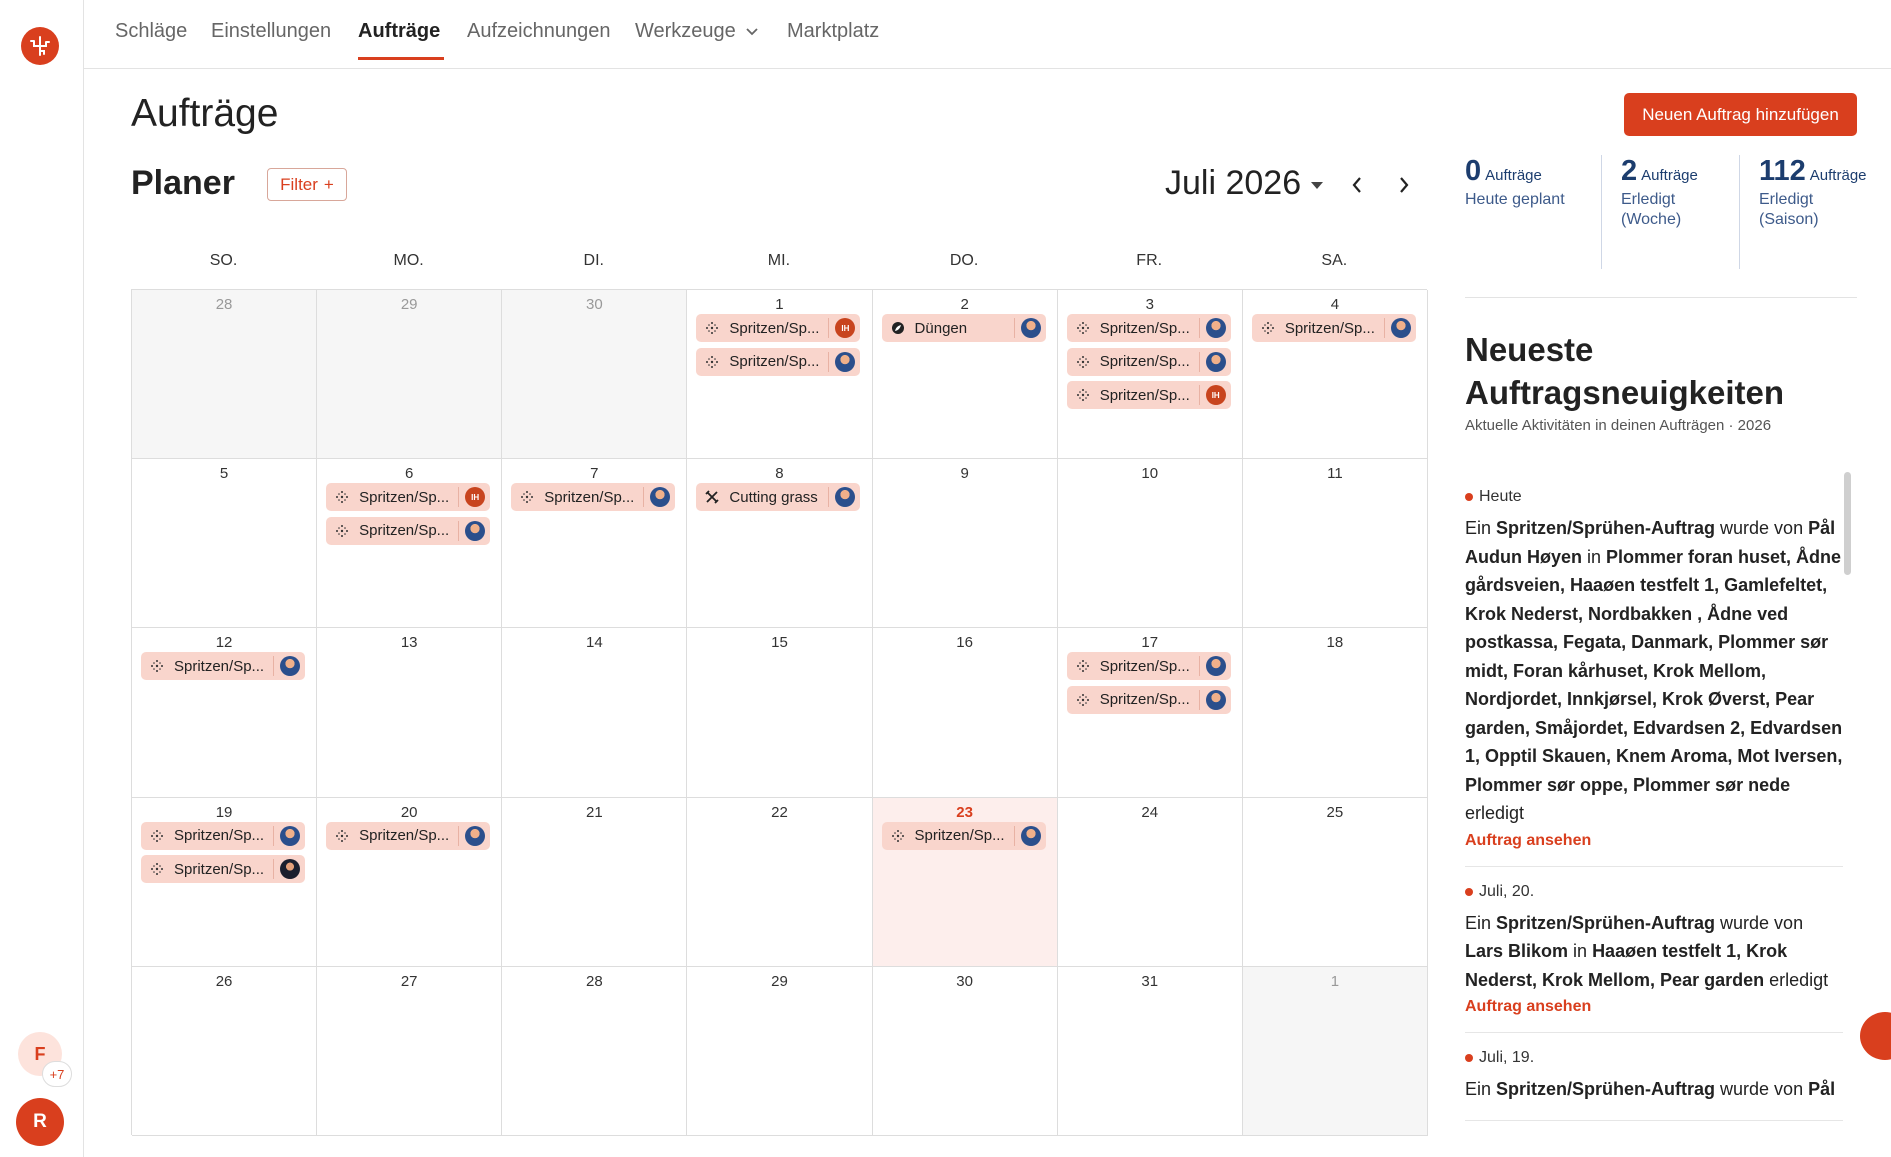 This screenshot has height=1157, width=1891. Describe the element at coordinates (151, 31) in the screenshot. I see `tab-schlaege: Schläge` at that location.